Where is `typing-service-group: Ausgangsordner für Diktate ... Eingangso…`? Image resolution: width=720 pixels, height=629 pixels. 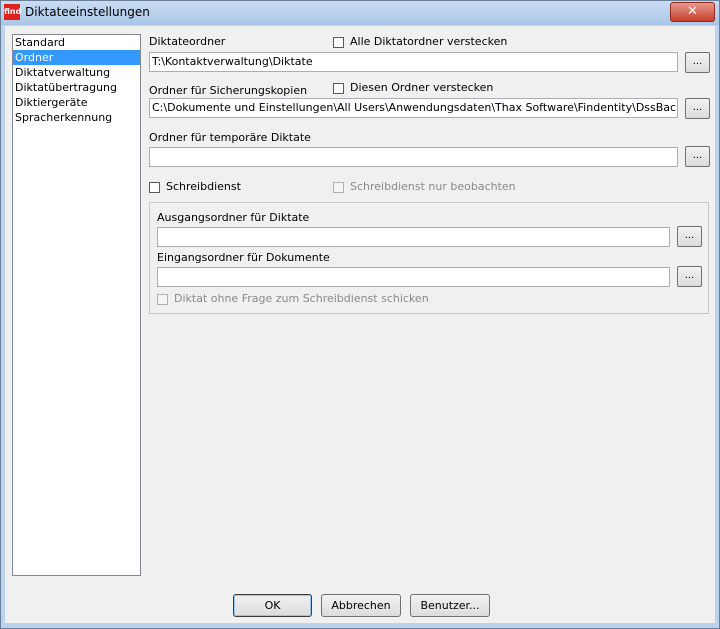 typing-service-group: Ausgangsordner für Diktate ... Eingangso… is located at coordinates (429, 258).